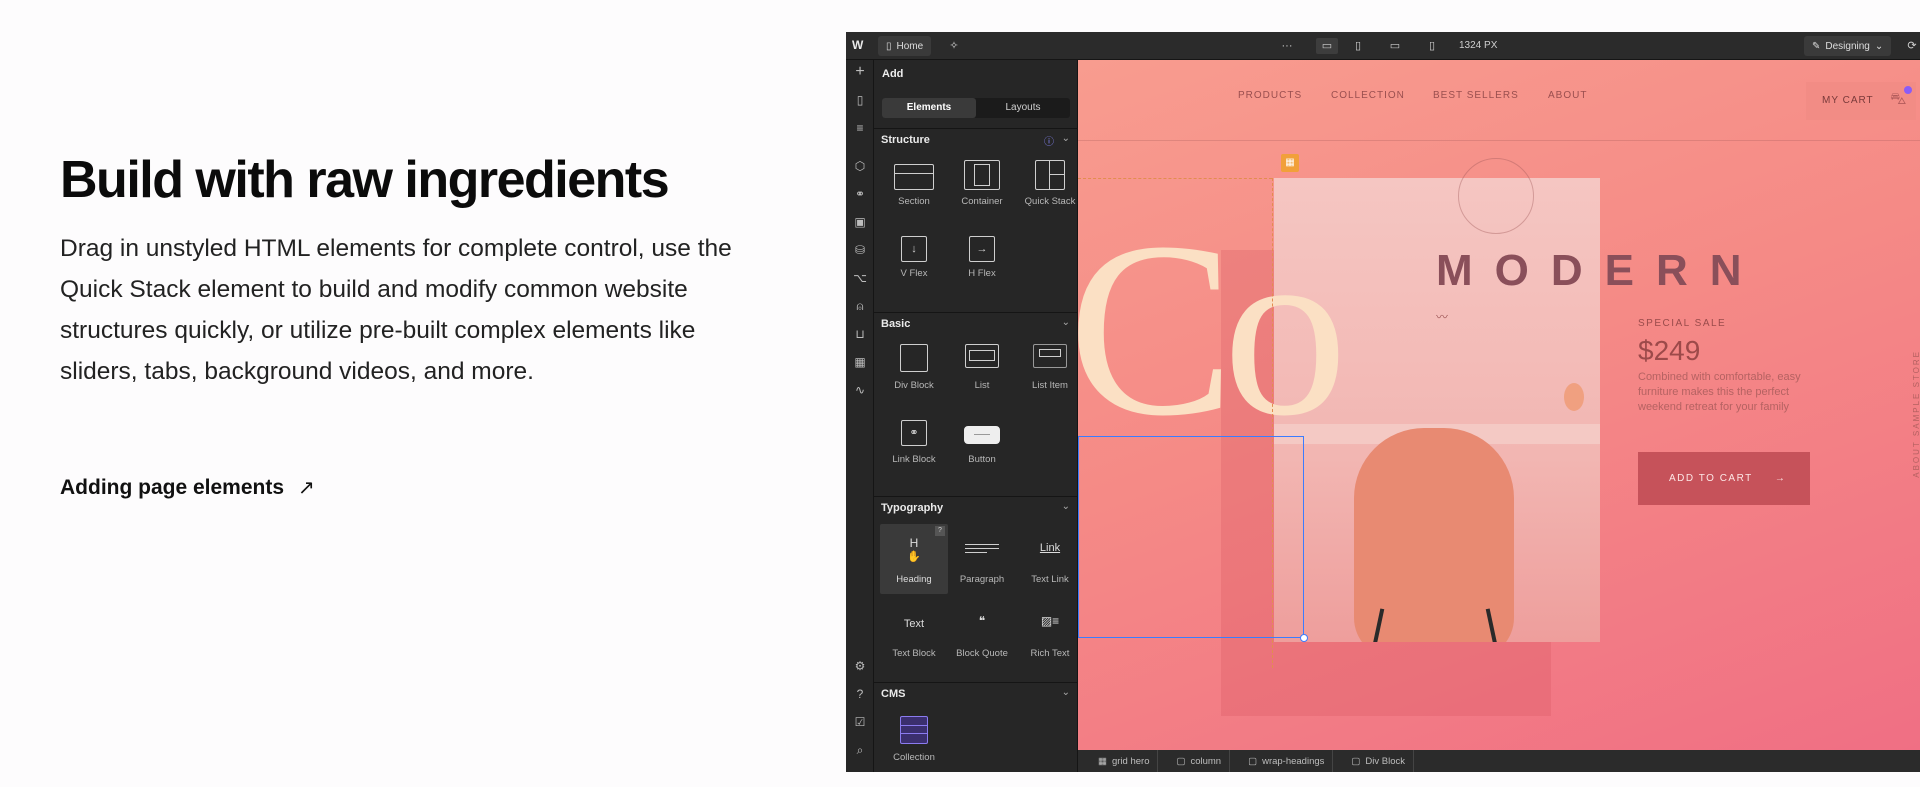 The width and height of the screenshot is (1920, 787). I want to click on audit-icon: ☑, so click(860, 722).